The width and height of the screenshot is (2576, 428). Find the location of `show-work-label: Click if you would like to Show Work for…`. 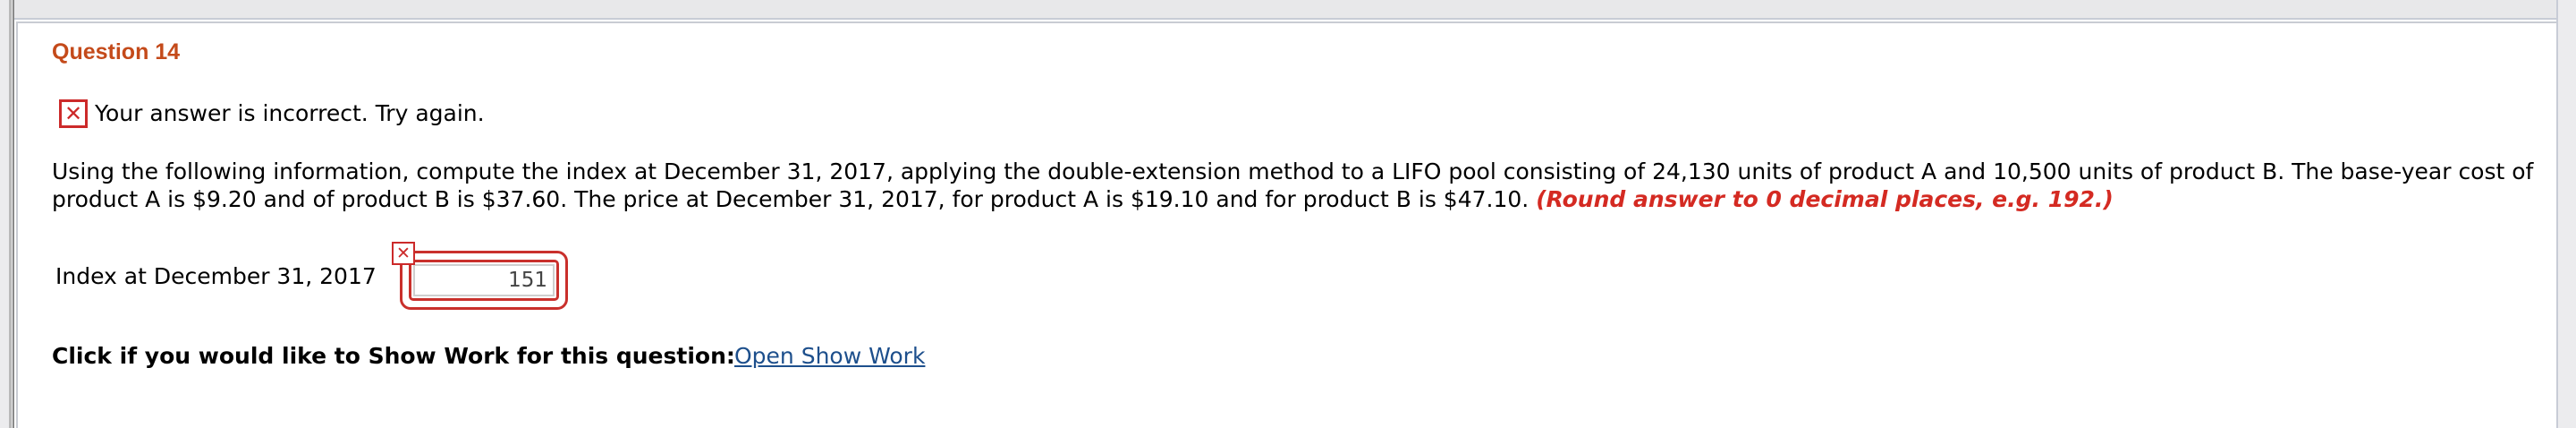

show-work-label: Click if you would like to Show Work for… is located at coordinates (393, 356).